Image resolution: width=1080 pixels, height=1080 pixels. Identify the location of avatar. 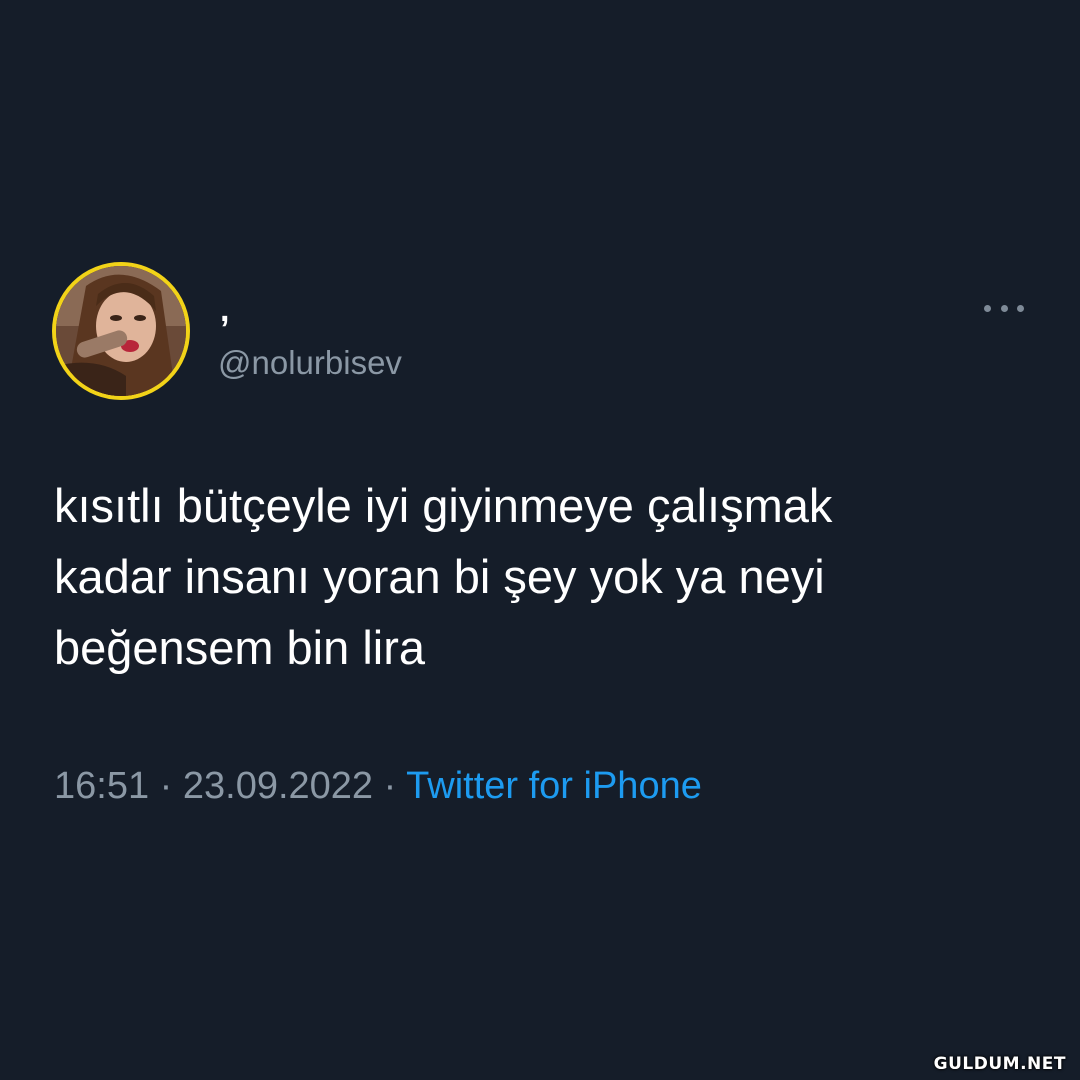
(121, 331).